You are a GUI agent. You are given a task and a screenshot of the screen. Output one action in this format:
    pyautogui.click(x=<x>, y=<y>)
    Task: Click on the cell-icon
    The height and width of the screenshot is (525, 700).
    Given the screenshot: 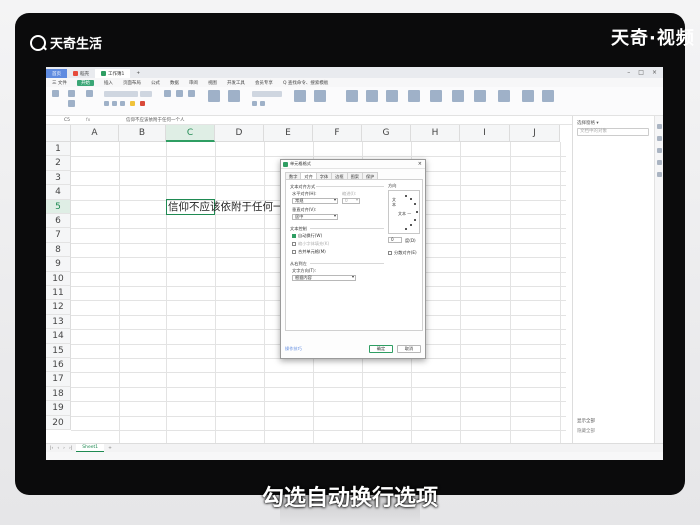 What is the action you would take?
    pyautogui.click(x=436, y=96)
    